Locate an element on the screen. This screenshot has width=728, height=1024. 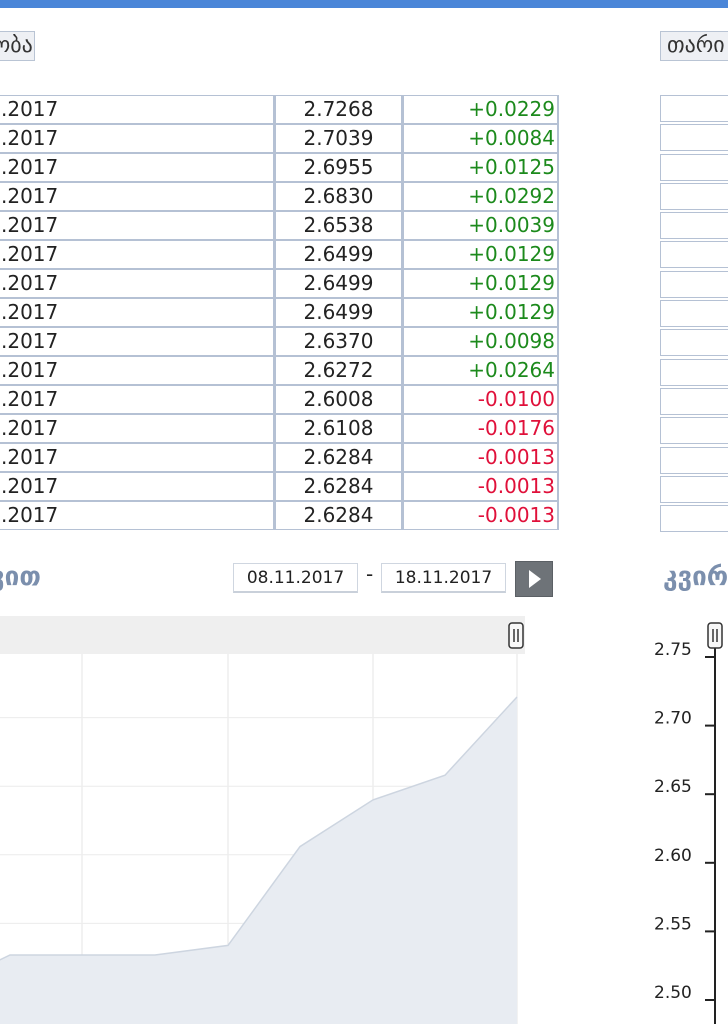
table-row: .2017 2.6955 +0.0125 is located at coordinates (279, 167).